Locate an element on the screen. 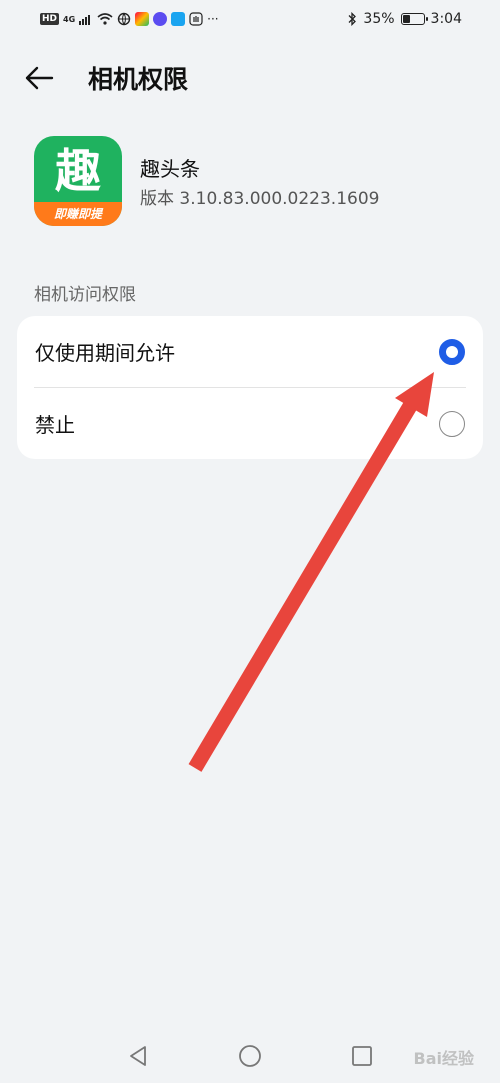 This screenshot has height=1083, width=500. circle-home-icon is located at coordinates (250, 1055).